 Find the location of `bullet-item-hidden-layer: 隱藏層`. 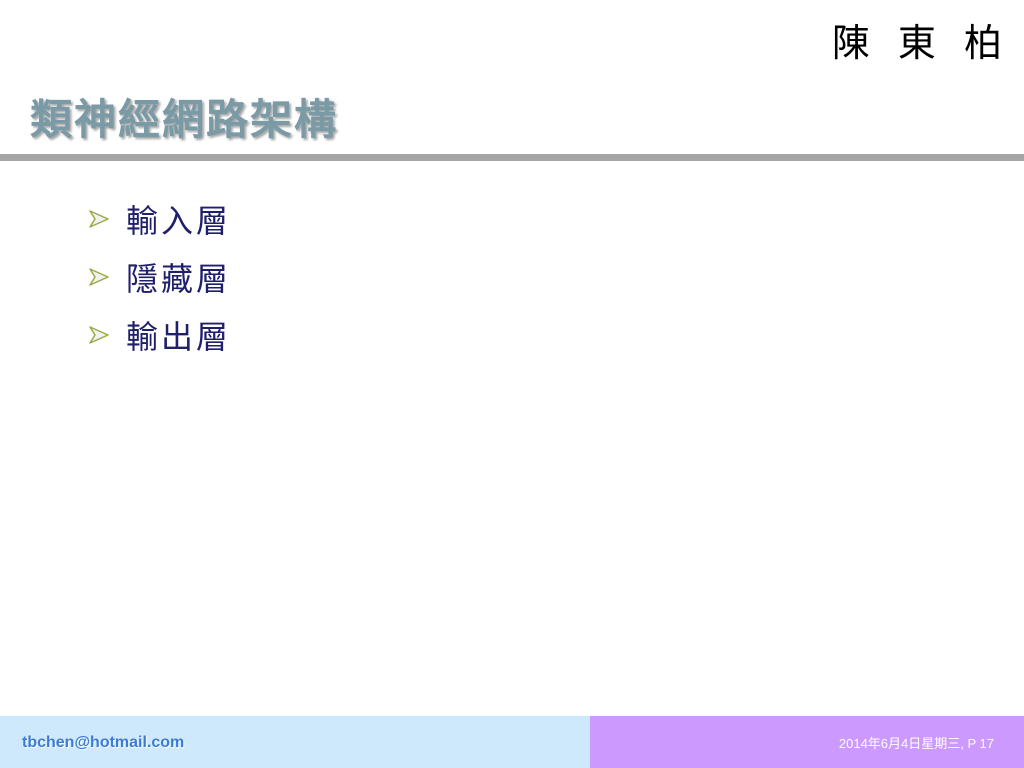

bullet-item-hidden-layer: 隱藏層 is located at coordinates (158, 277).